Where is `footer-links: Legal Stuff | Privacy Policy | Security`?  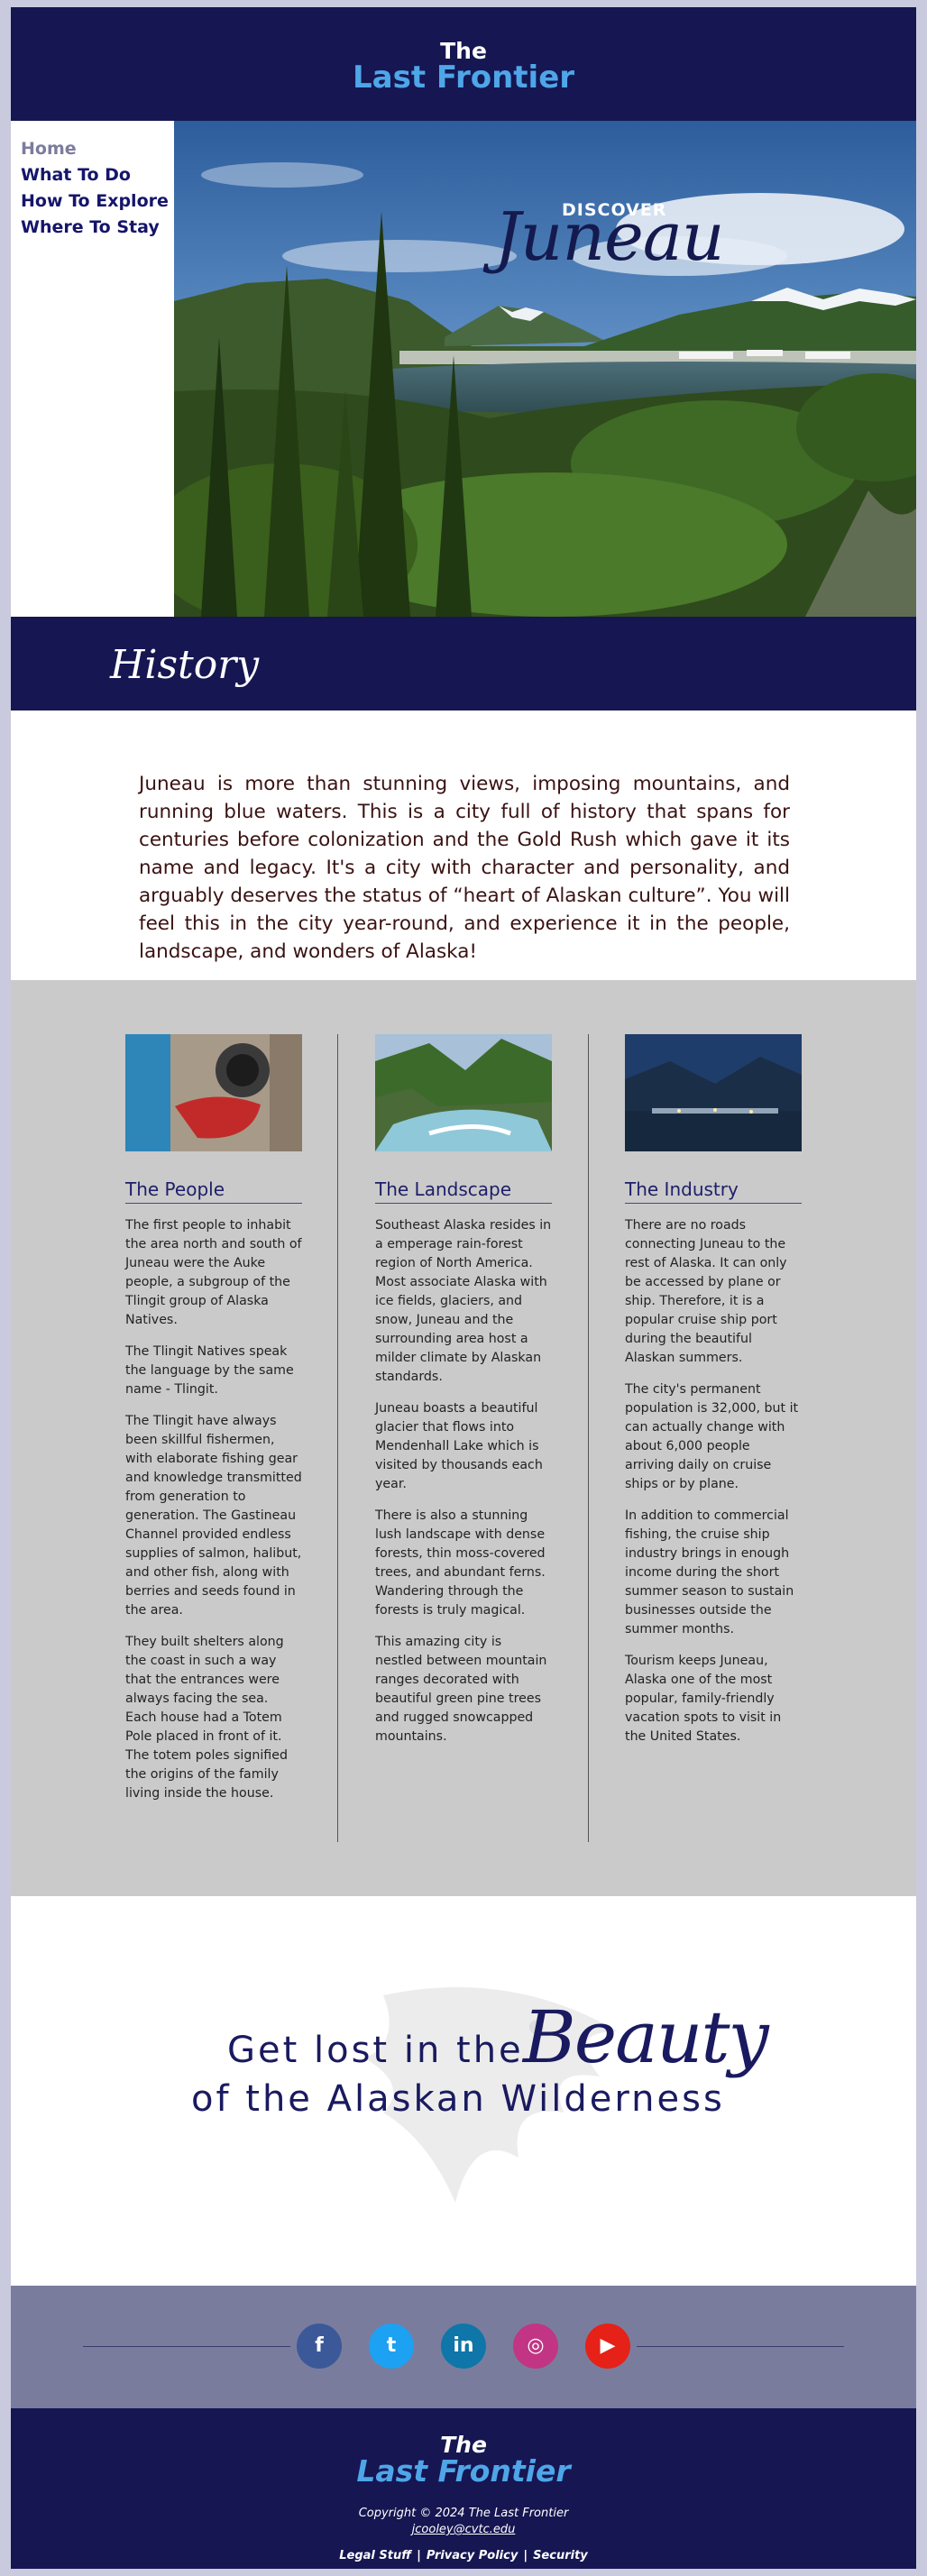 footer-links: Legal Stuff | Privacy Policy | Security is located at coordinates (463, 2555).